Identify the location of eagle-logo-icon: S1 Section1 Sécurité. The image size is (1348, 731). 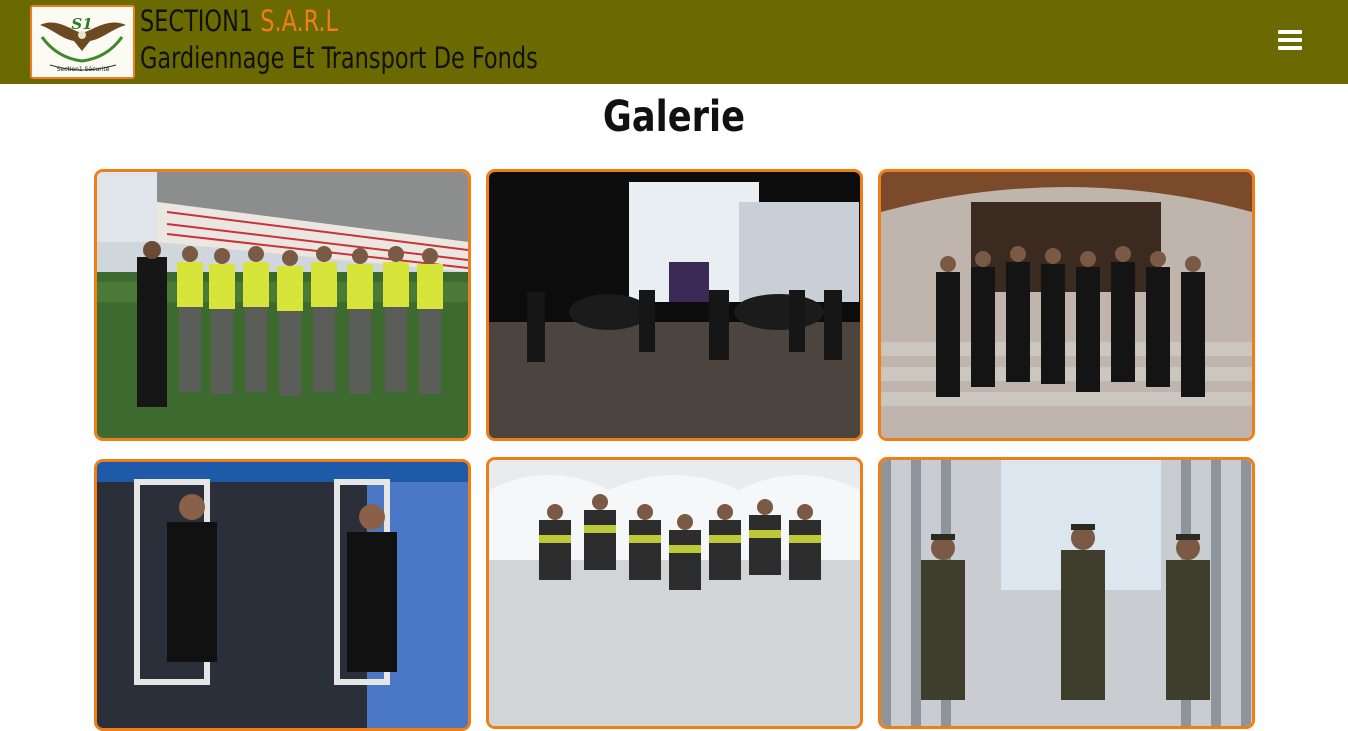
(82, 42).